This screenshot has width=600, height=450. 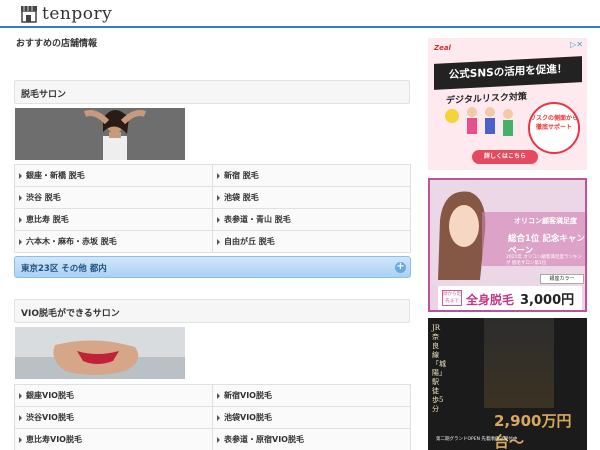 What do you see at coordinates (479, 121) in the screenshot?
I see `people-illustration-icon` at bounding box center [479, 121].